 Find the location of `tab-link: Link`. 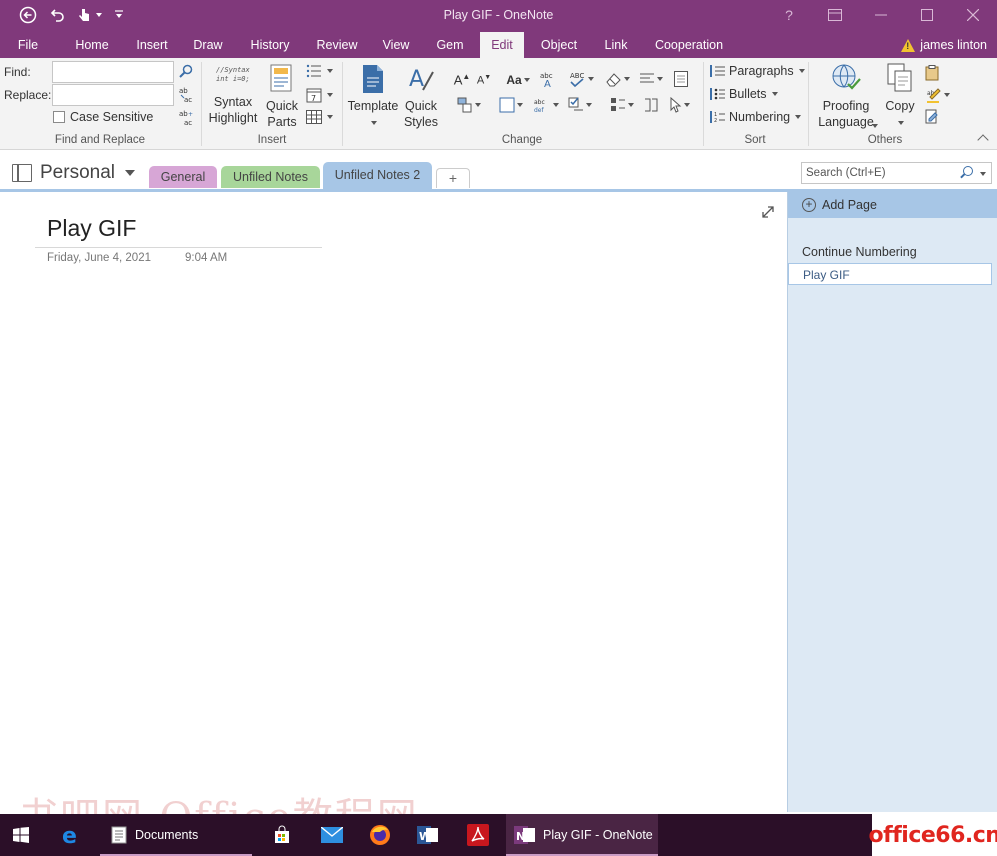

tab-link: Link is located at coordinates (616, 45).